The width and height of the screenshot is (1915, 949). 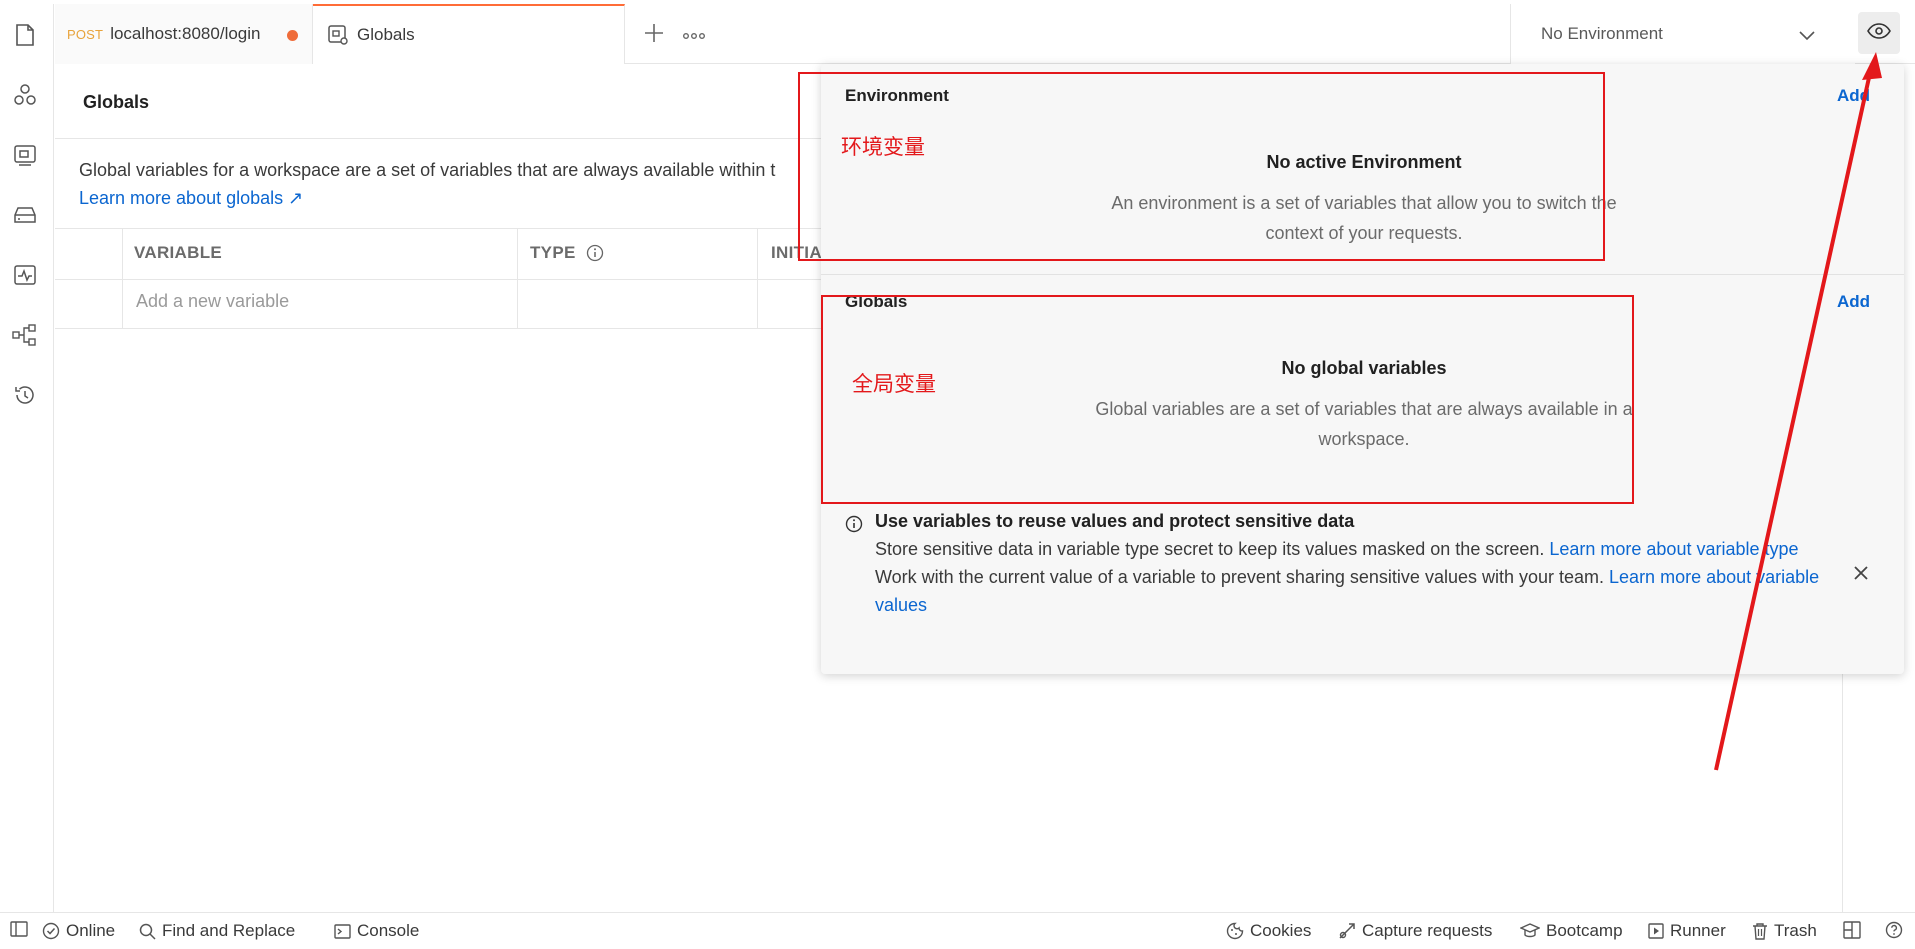 I want to click on bootcamp-button: Bootcamp, so click(x=1571, y=931).